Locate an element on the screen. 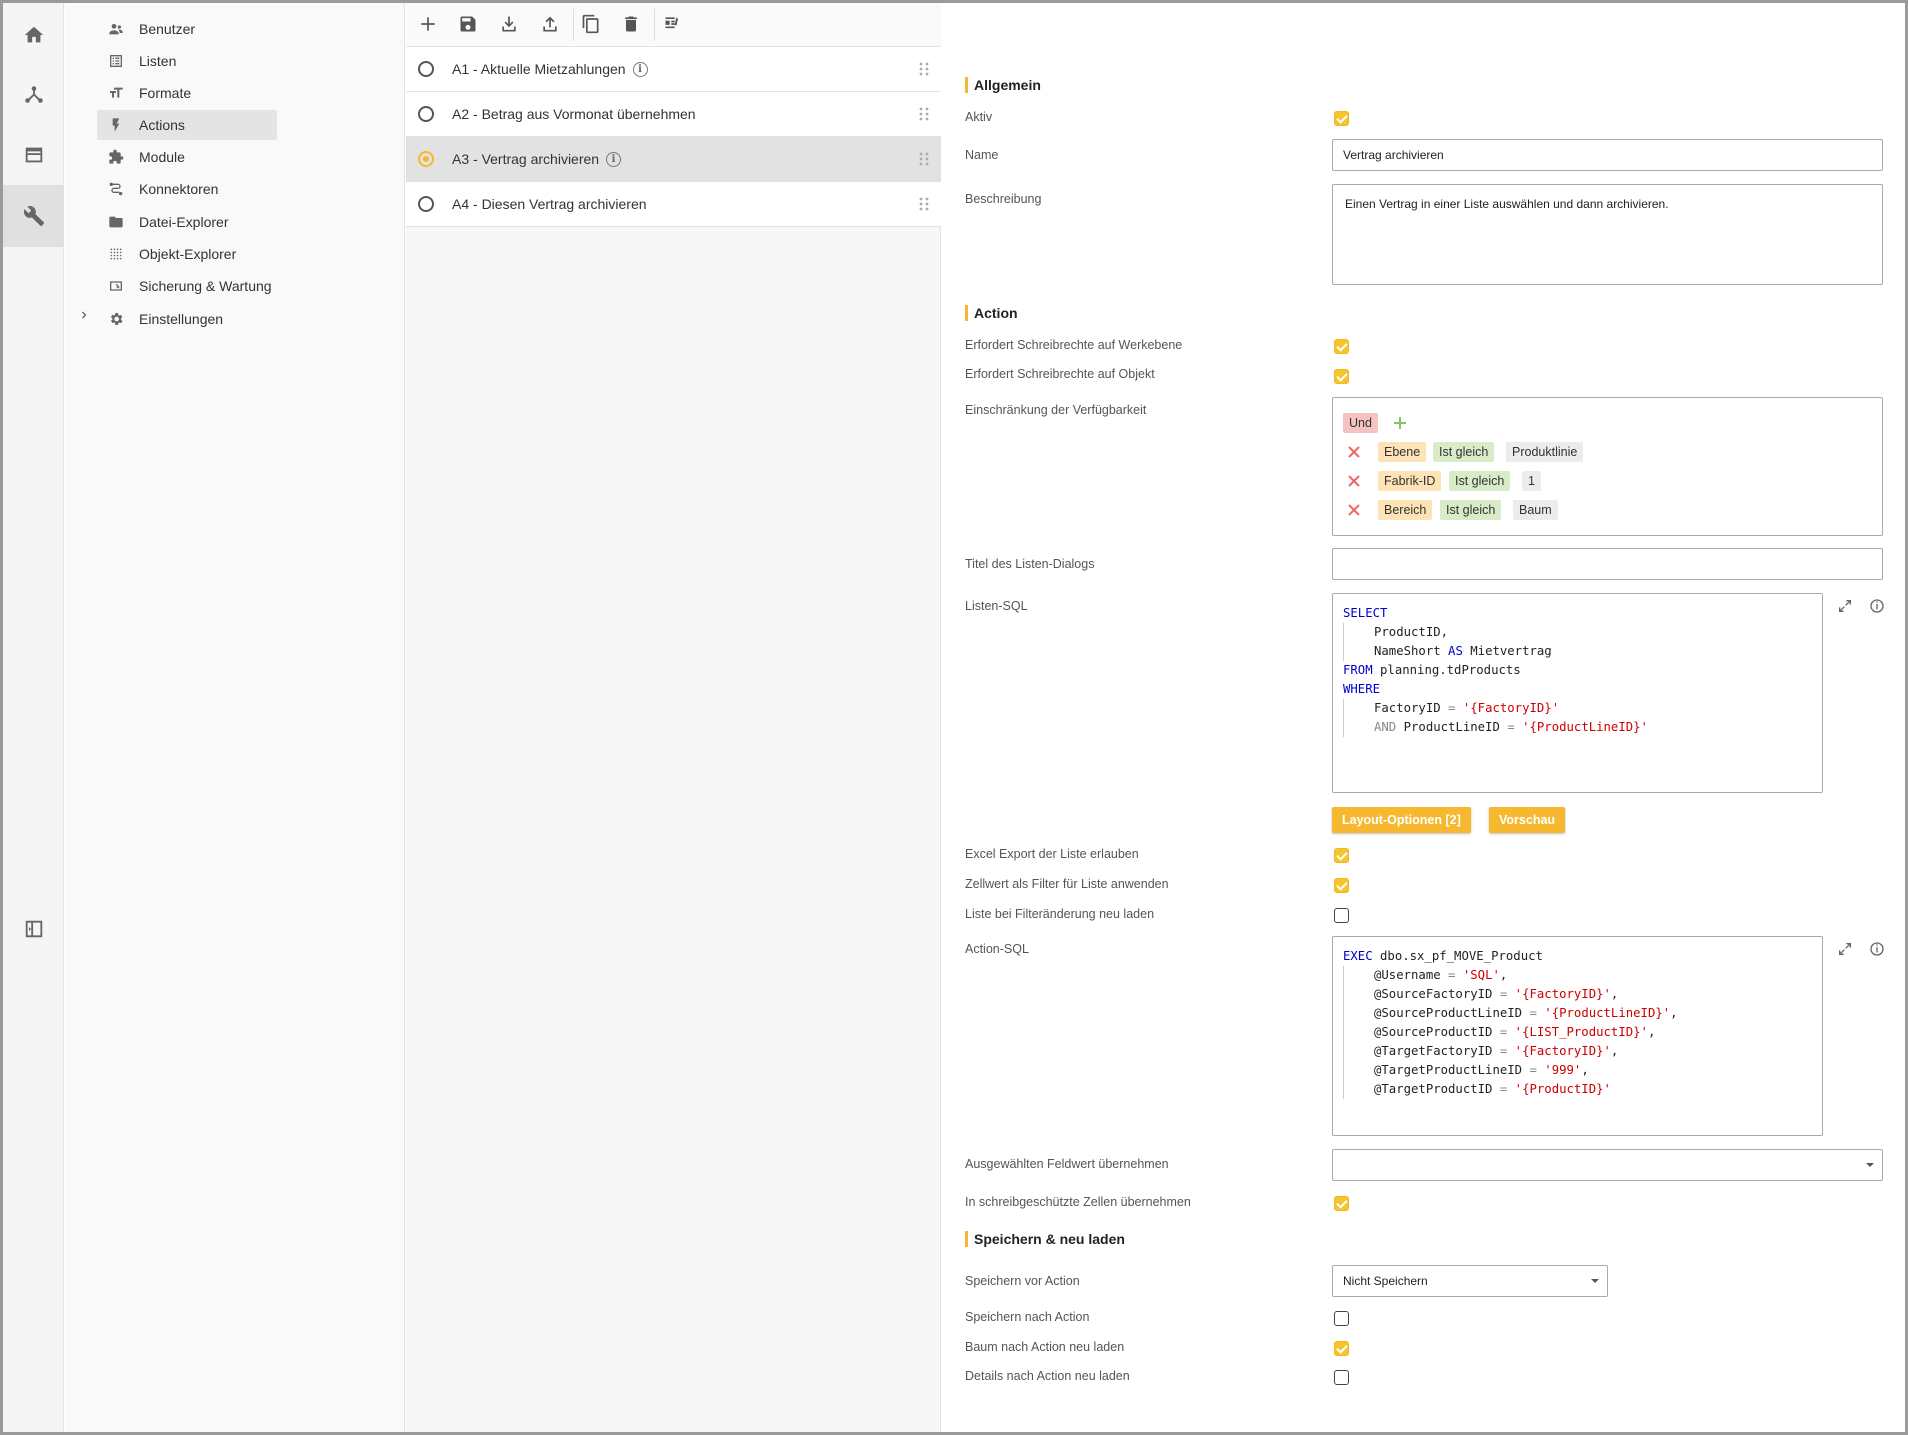  nav-item-sicherung-wartung: Sicherung & Wartung is located at coordinates (187, 286).